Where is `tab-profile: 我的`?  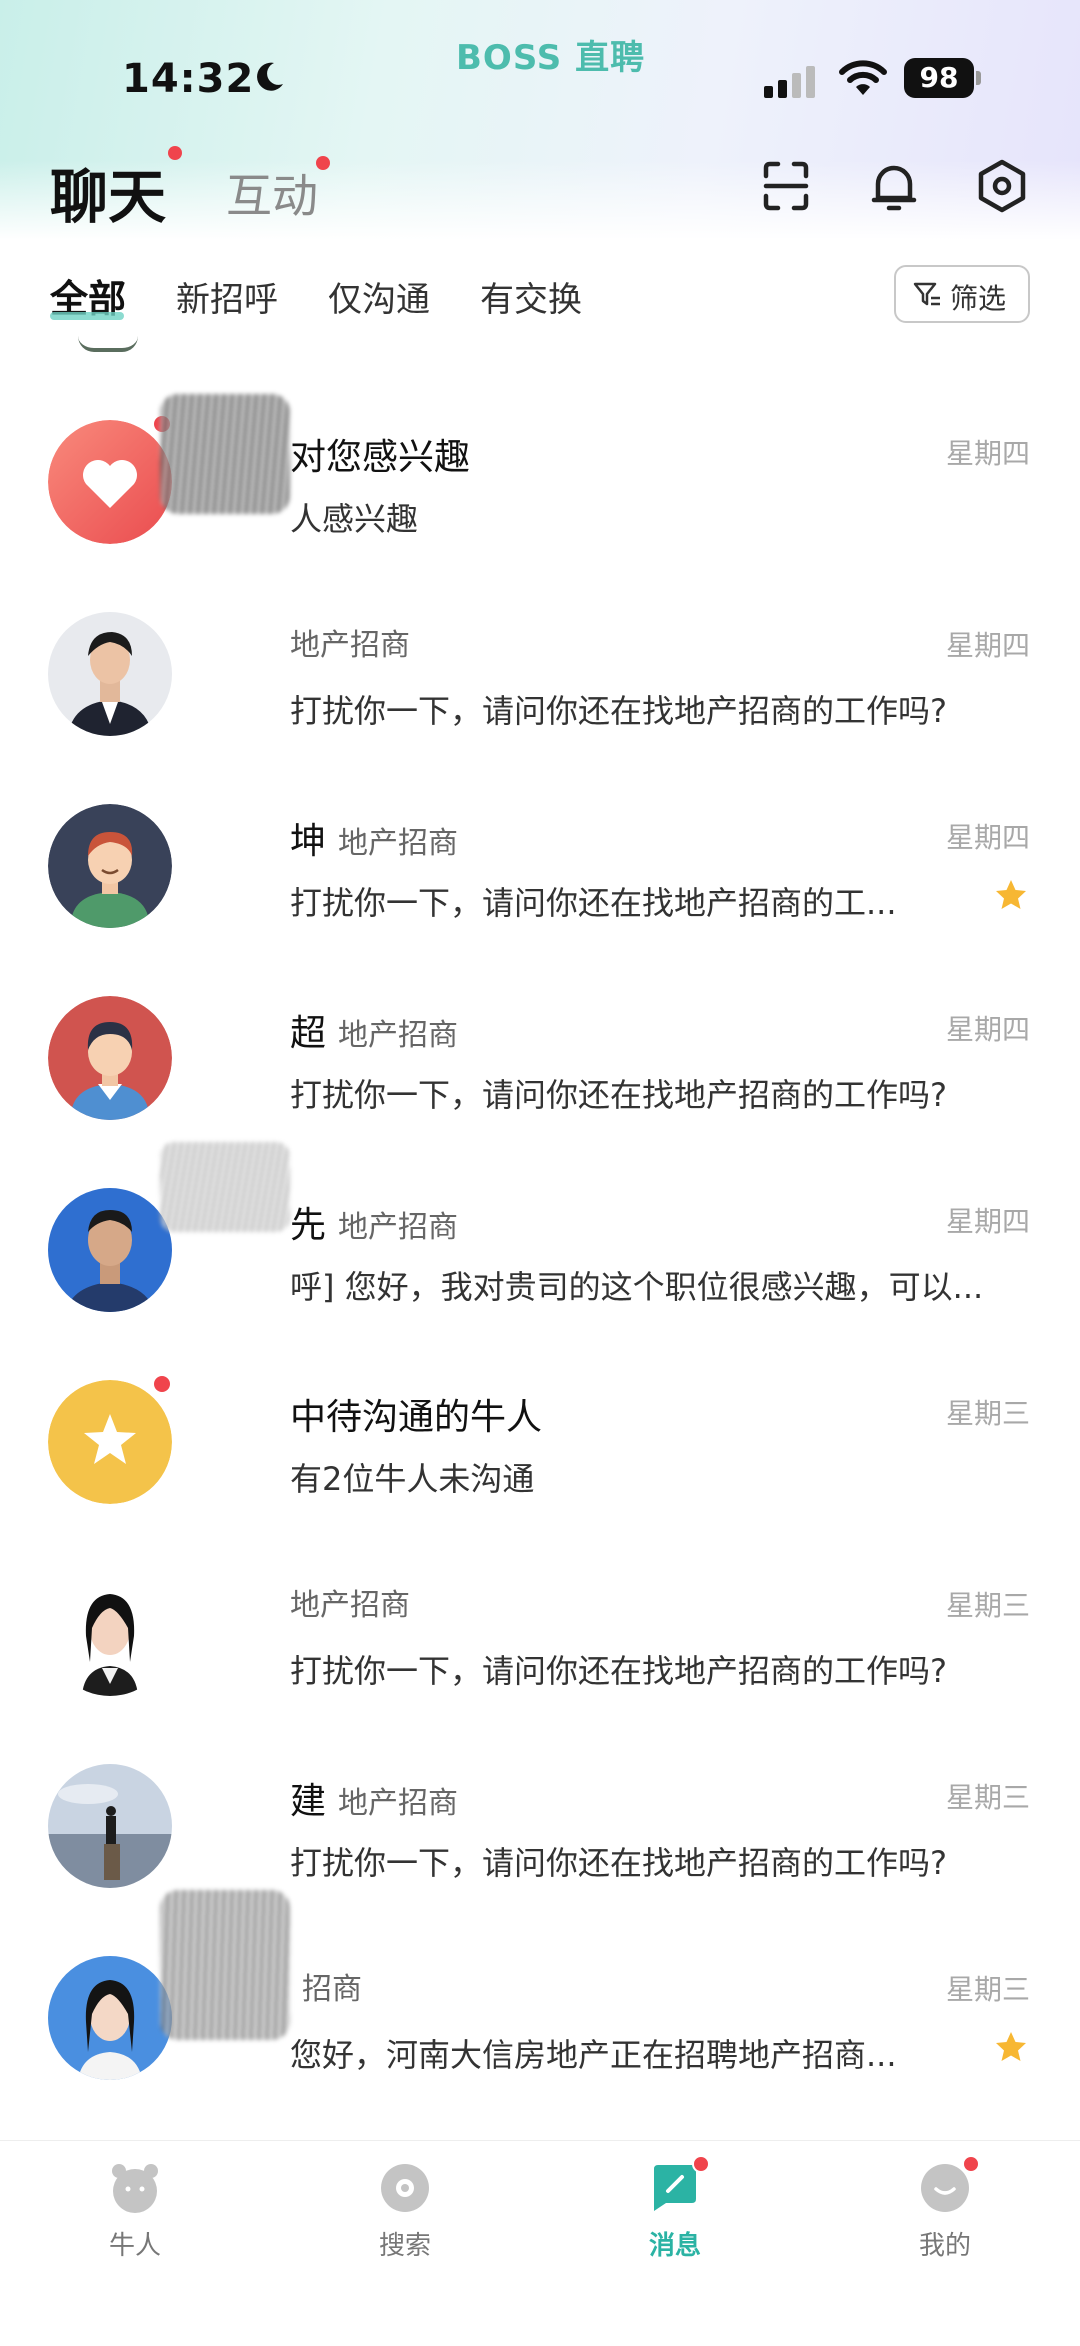
tab-profile: 我的 is located at coordinates (945, 2208).